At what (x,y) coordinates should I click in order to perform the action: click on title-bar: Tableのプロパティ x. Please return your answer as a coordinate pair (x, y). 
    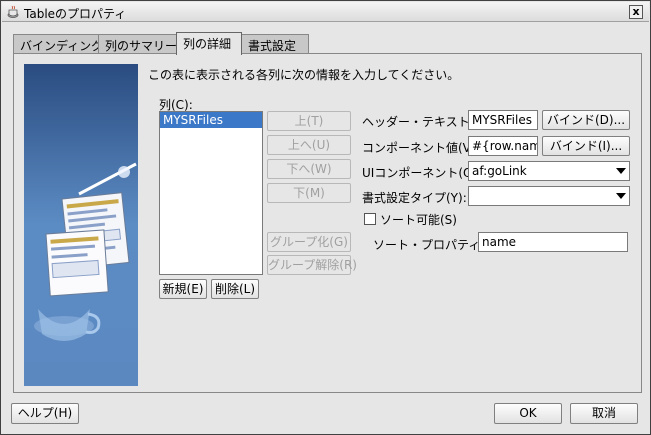
    Looking at the image, I should click on (325, 12).